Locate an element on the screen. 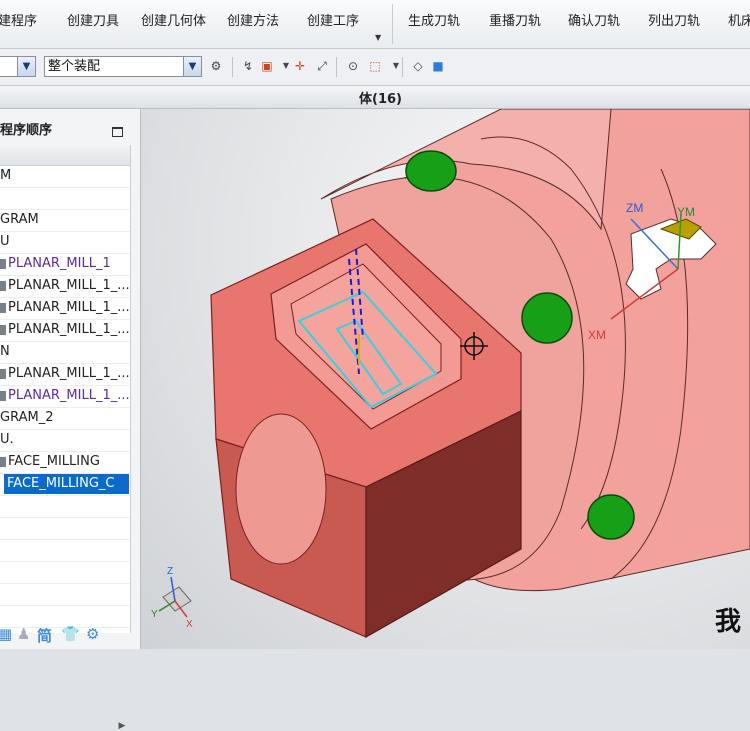  tree-row-label: N is located at coordinates (5, 351).